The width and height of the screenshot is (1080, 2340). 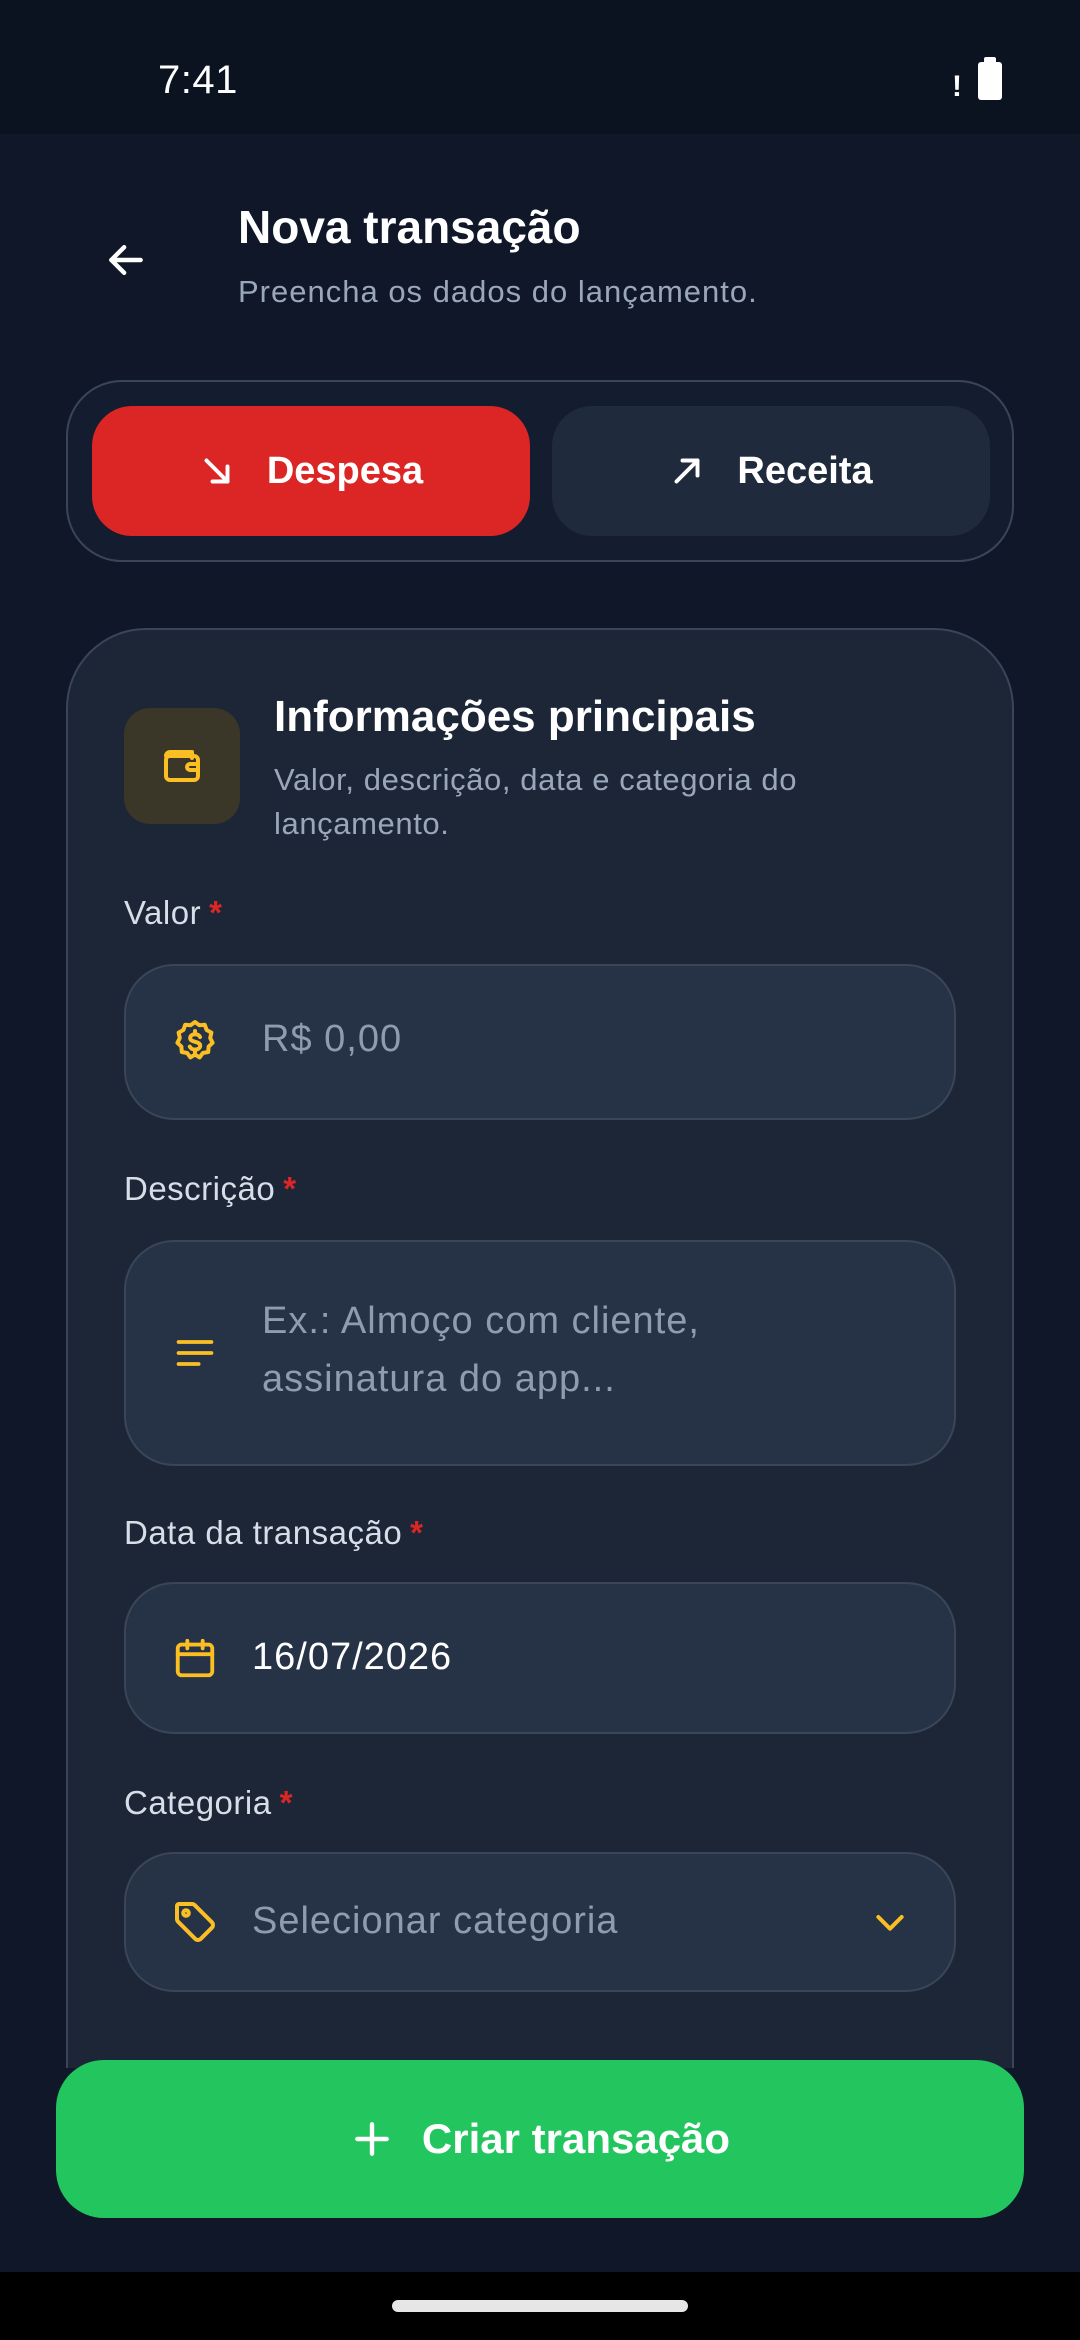 What do you see at coordinates (195, 1922) in the screenshot?
I see `tag-icon` at bounding box center [195, 1922].